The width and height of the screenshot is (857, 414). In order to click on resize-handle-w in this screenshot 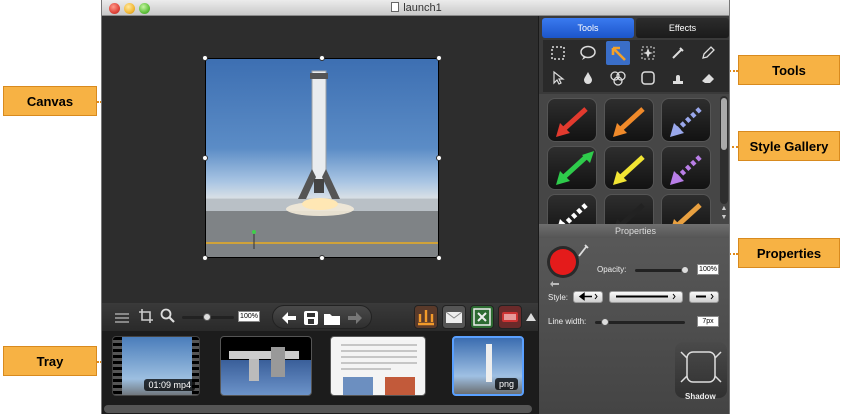, I will do `click(205, 158)`.